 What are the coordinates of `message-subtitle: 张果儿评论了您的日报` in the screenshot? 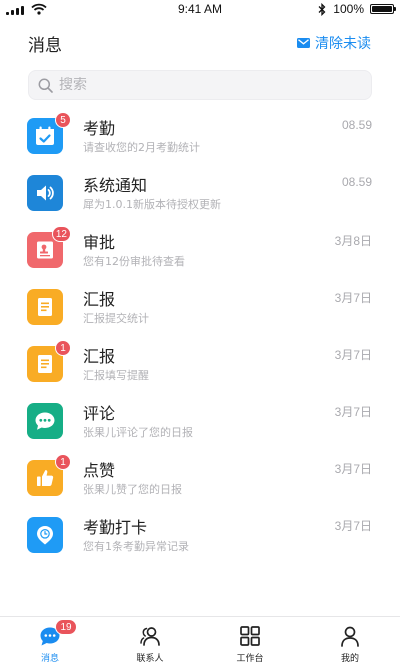 It's located at (138, 432).